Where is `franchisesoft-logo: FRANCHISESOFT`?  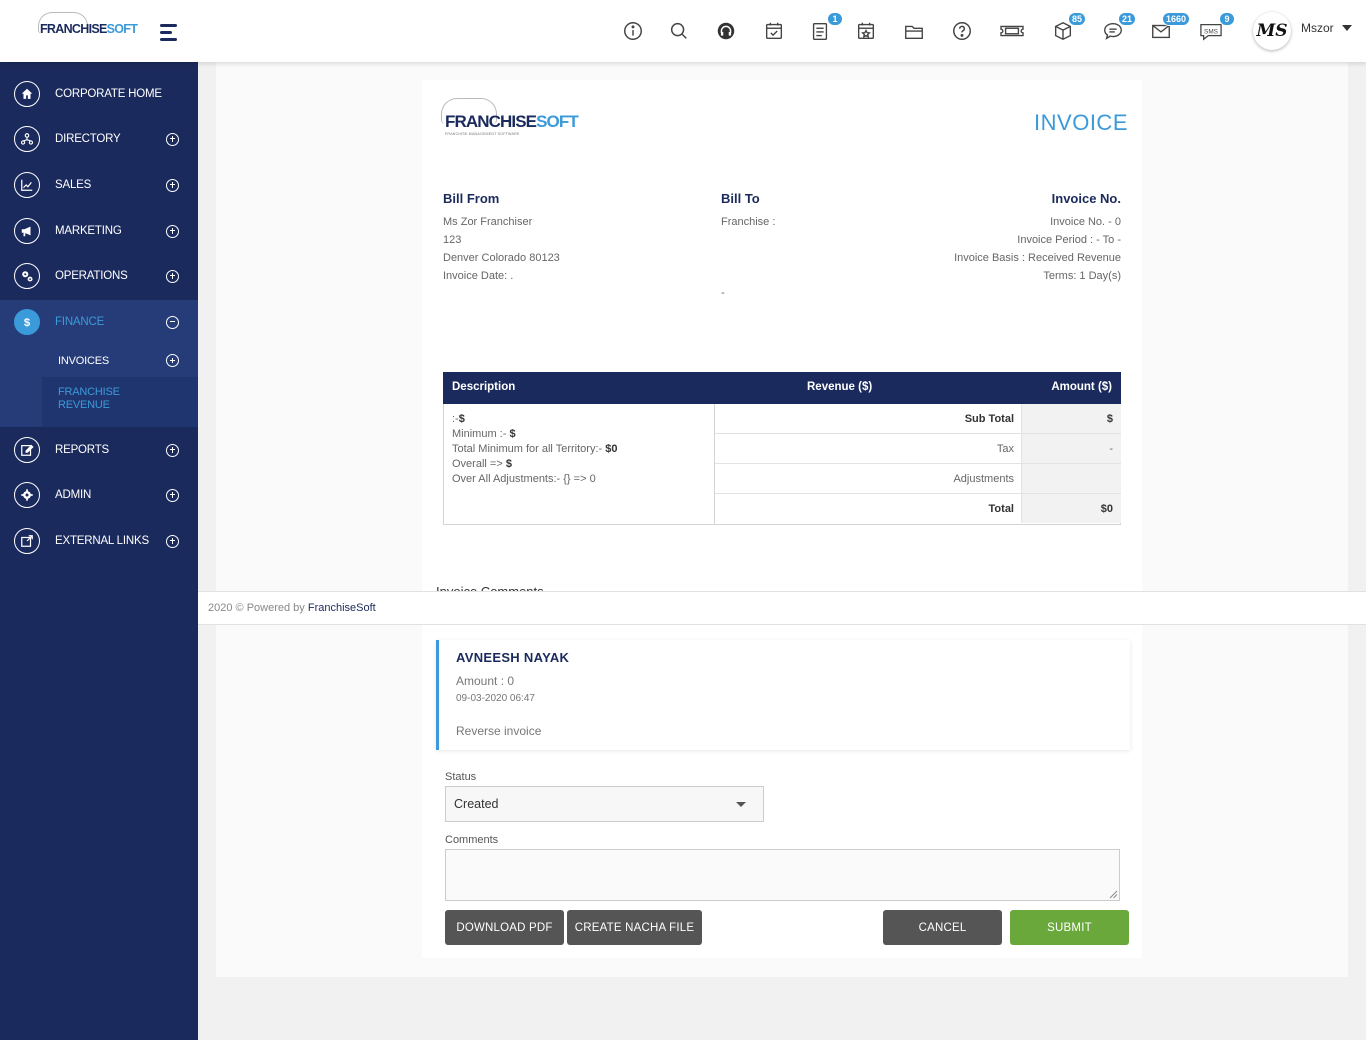
franchisesoft-logo: FRANCHISESOFT is located at coordinates (87, 30).